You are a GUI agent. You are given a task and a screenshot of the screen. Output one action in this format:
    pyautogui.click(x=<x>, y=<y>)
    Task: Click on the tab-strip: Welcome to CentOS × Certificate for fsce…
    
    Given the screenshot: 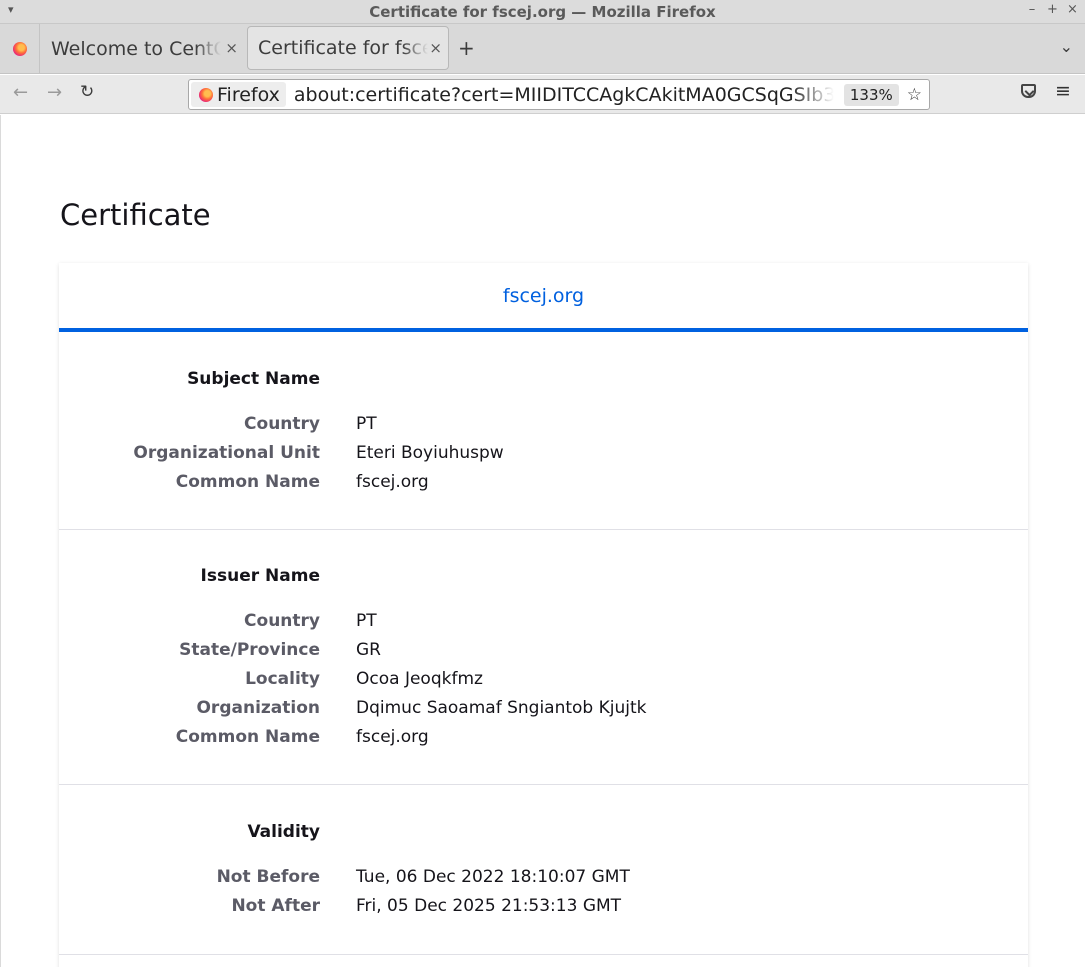 What is the action you would take?
    pyautogui.click(x=542, y=49)
    